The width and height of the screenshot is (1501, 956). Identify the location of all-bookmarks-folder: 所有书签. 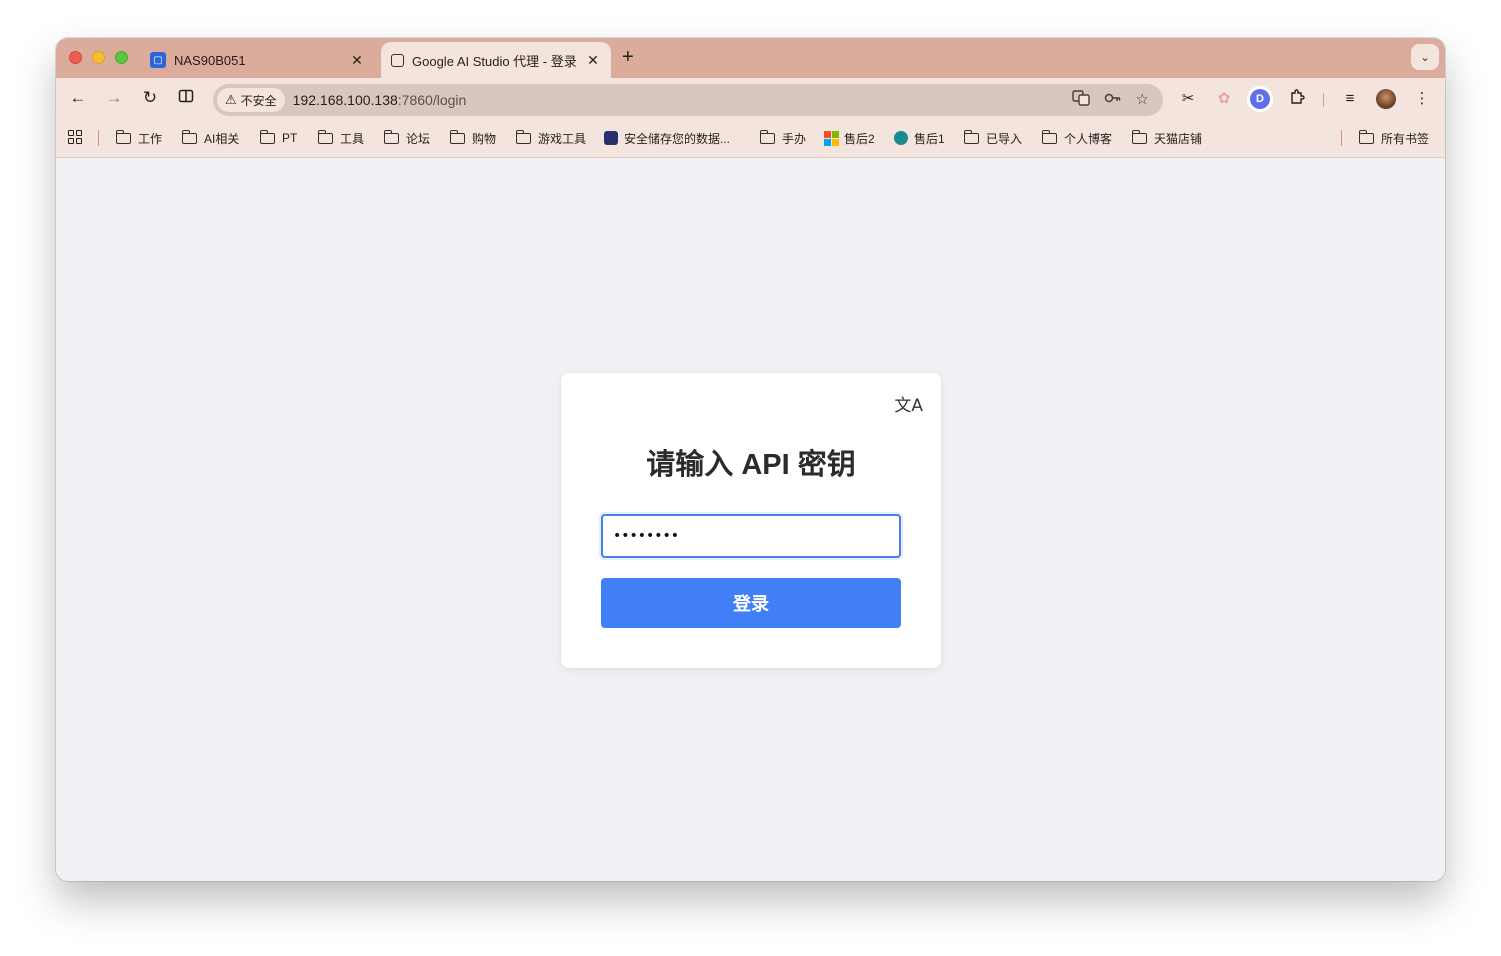
(1394, 138).